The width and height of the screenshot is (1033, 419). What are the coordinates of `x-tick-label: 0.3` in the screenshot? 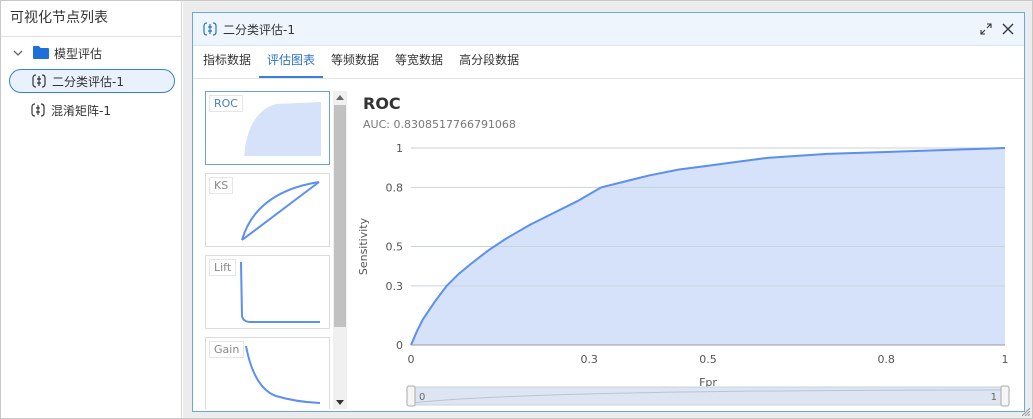 It's located at (589, 359).